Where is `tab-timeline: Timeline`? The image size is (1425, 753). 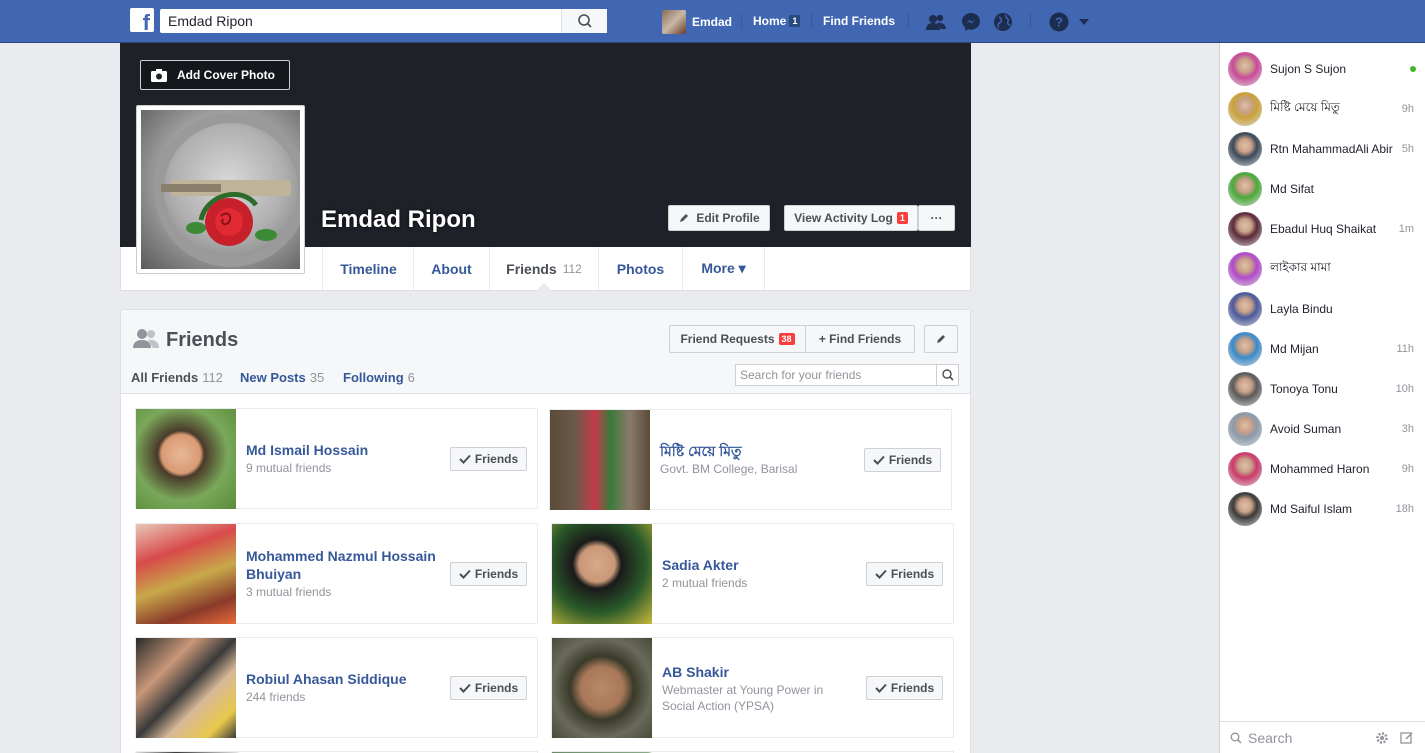
tab-timeline: Timeline is located at coordinates (368, 268).